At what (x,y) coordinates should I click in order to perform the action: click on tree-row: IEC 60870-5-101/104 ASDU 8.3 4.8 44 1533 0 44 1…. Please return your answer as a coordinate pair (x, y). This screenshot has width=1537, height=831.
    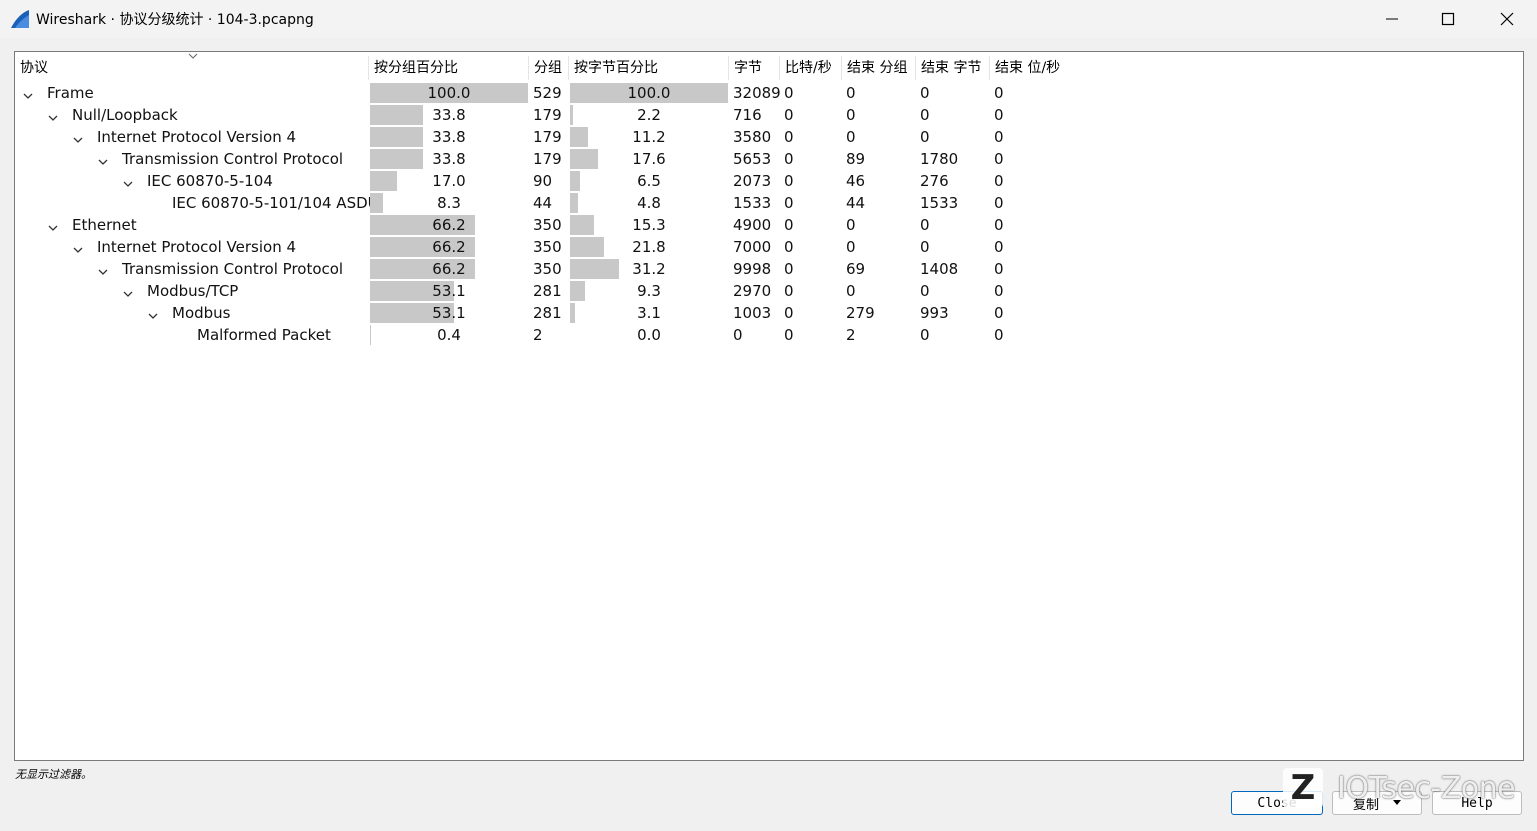
    Looking at the image, I should click on (769, 203).